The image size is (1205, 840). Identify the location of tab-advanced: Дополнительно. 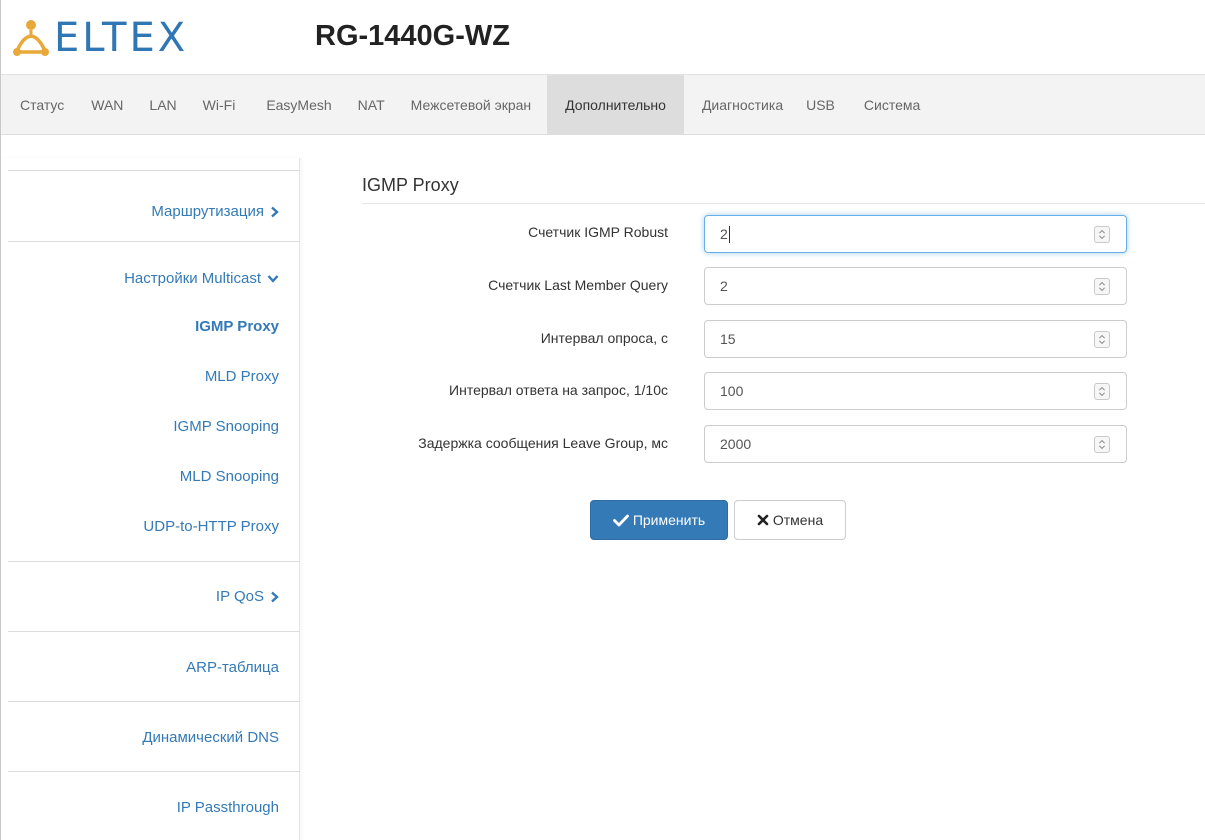
(615, 104).